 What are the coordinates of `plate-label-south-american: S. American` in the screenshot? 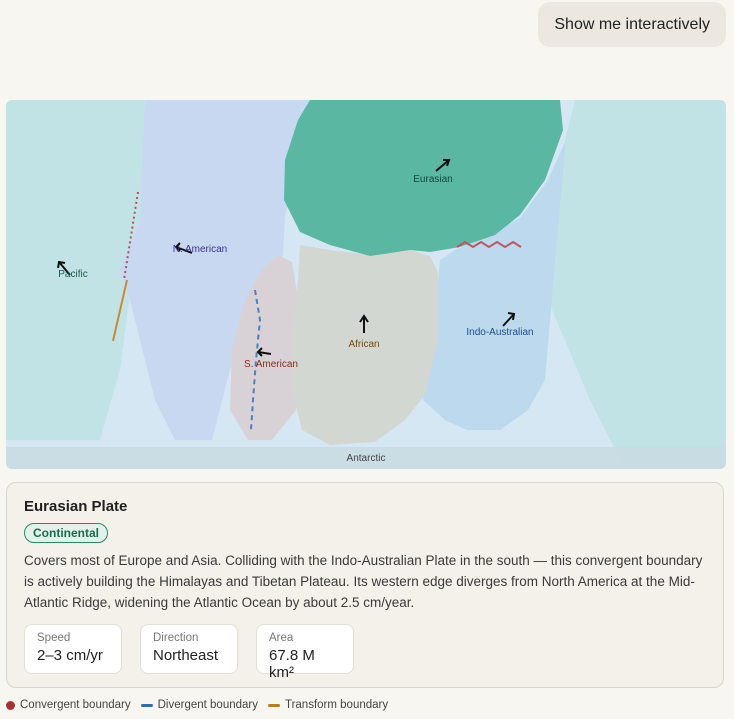 It's located at (271, 364).